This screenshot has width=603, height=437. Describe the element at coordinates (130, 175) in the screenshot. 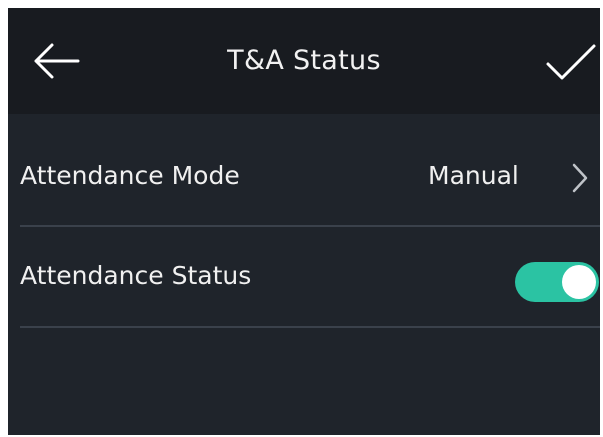

I see `attendance-mode-label: Attendance Mode` at that location.